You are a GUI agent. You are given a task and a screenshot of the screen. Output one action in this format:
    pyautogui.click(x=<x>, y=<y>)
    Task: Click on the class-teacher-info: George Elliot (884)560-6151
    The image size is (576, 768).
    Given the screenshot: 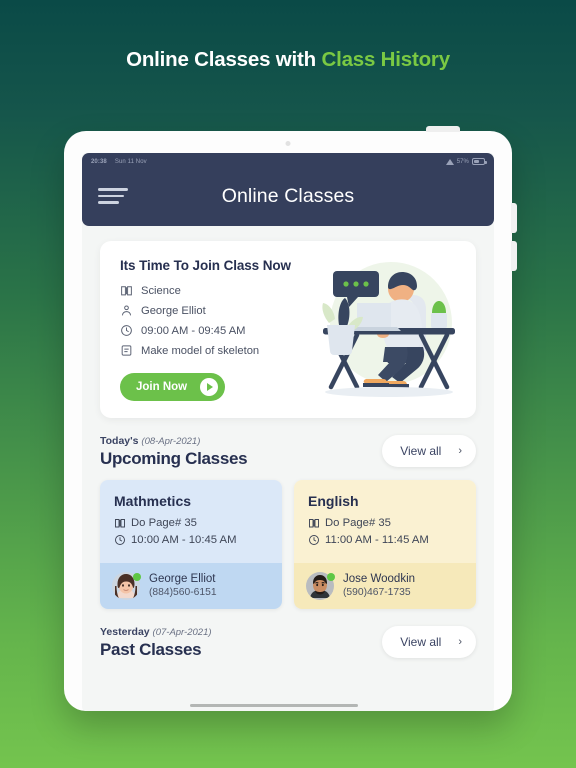 What is the action you would take?
    pyautogui.click(x=183, y=585)
    